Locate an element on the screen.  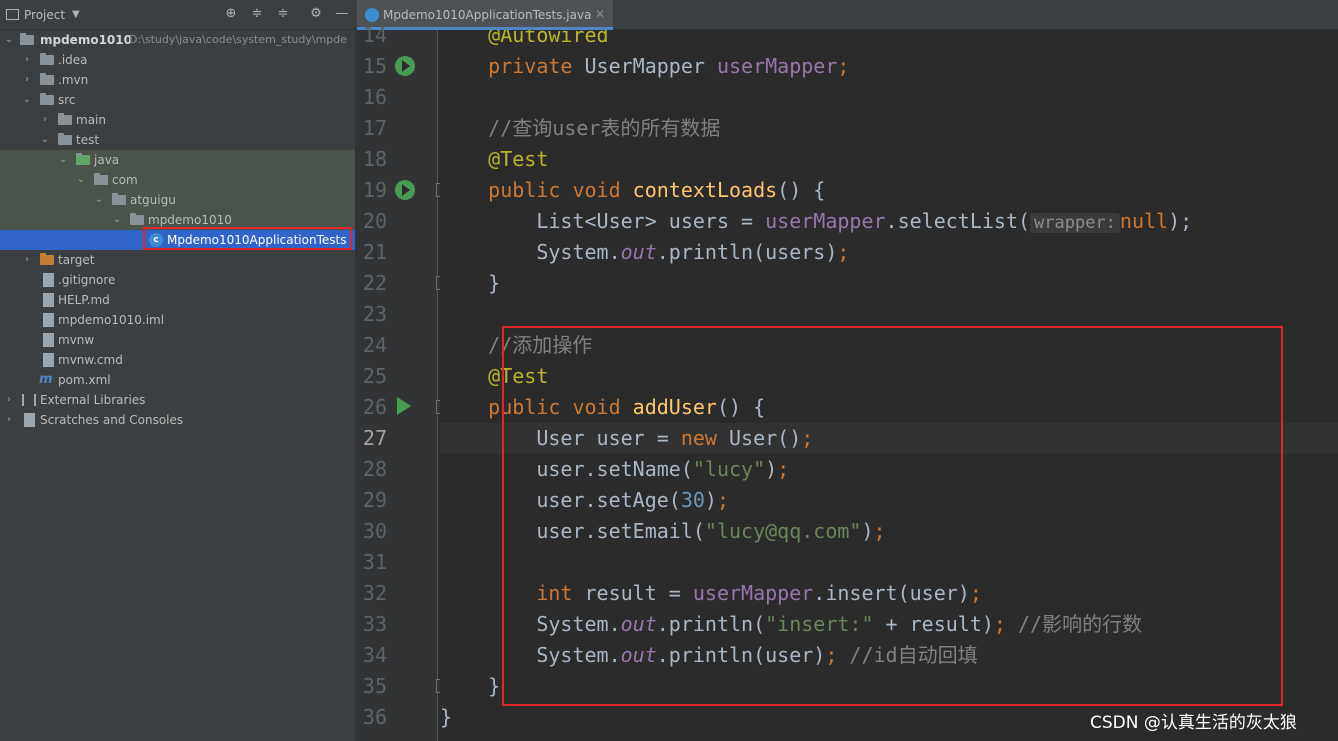
close-icon: ✕ is located at coordinates (600, 14).